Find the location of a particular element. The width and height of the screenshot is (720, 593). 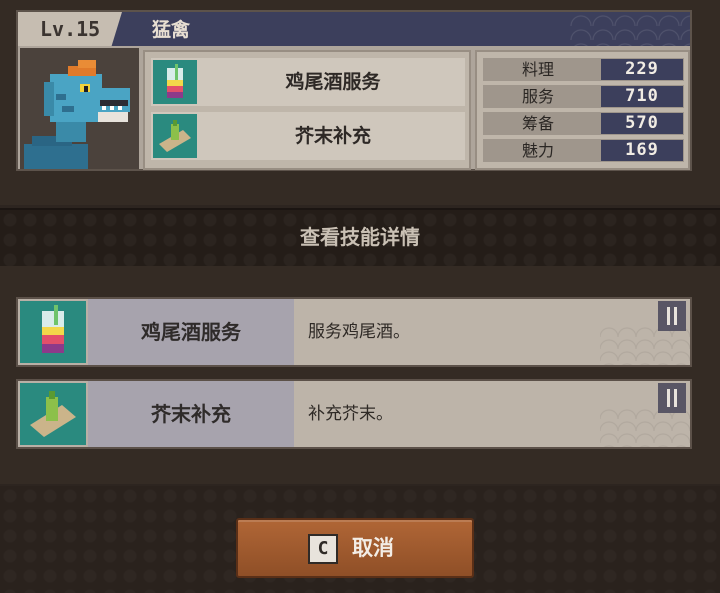

skills-preview: 鸡尾酒服务 芥末补充 is located at coordinates (307, 110).